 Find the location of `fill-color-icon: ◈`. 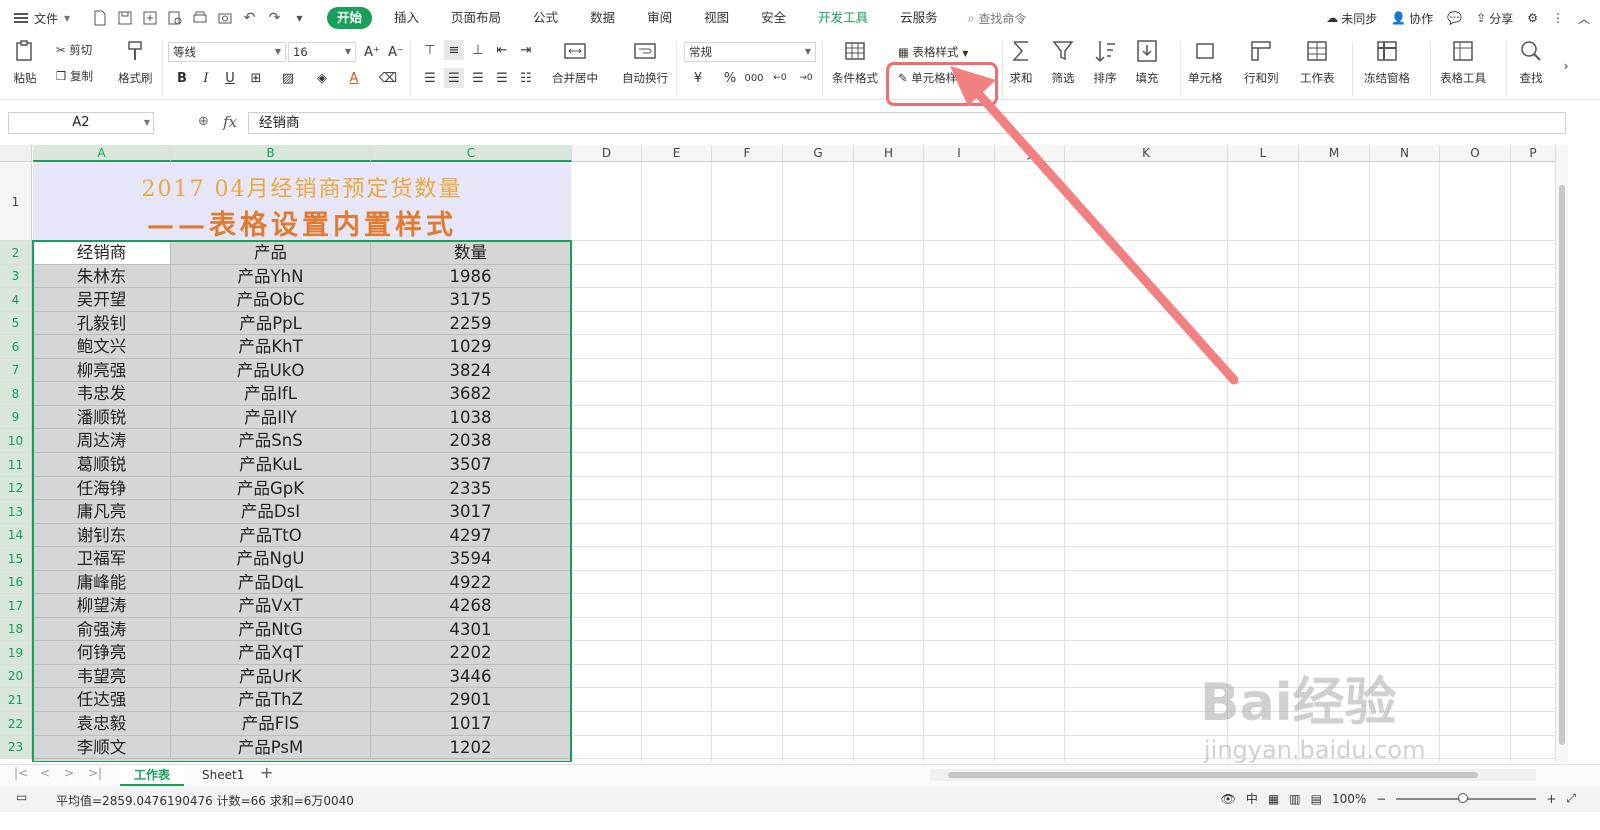

fill-color-icon: ◈ is located at coordinates (322, 78).